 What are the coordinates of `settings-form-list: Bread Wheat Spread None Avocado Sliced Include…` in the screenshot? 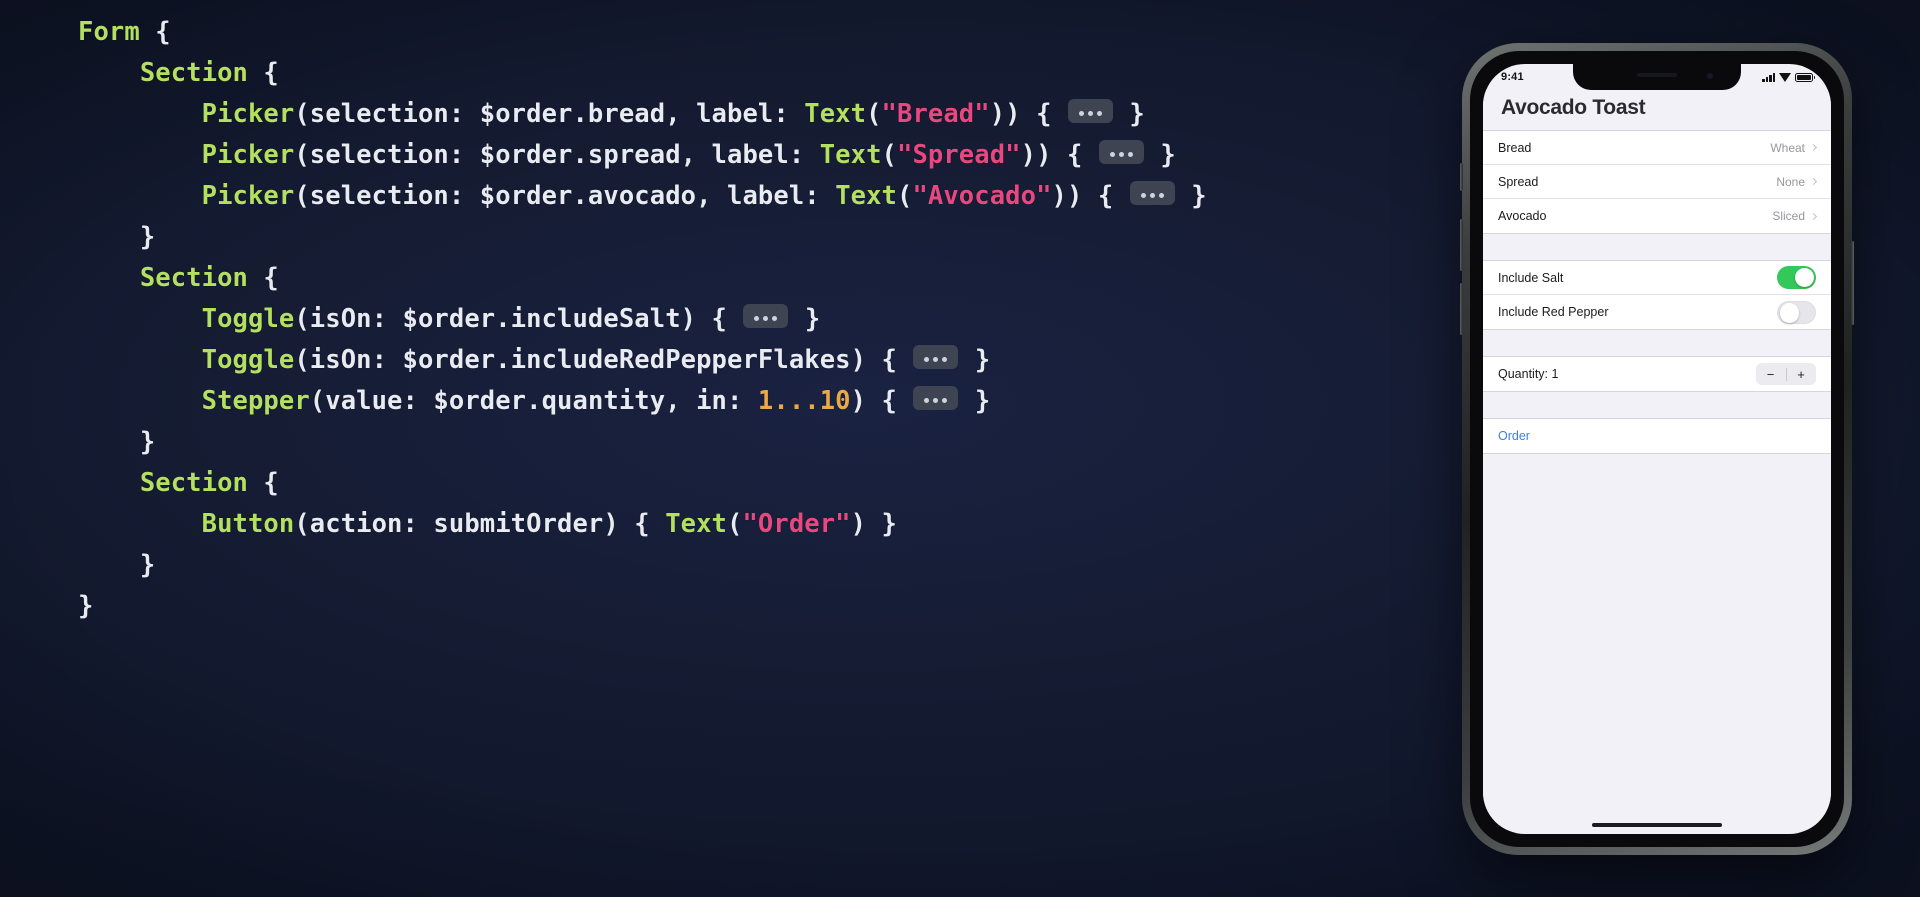 It's located at (1657, 480).